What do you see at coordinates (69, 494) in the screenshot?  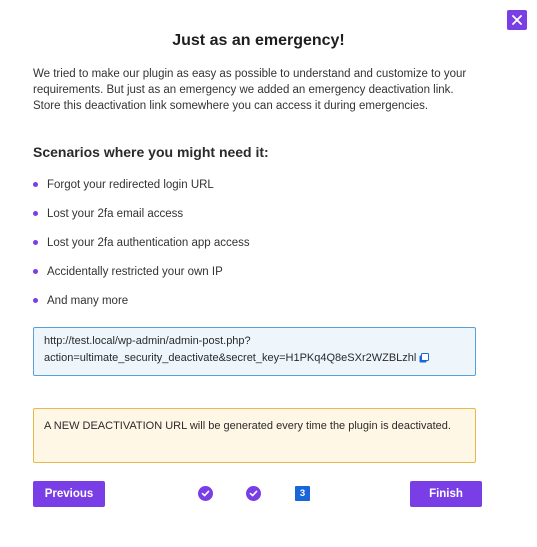 I see `previous-button: Previous` at bounding box center [69, 494].